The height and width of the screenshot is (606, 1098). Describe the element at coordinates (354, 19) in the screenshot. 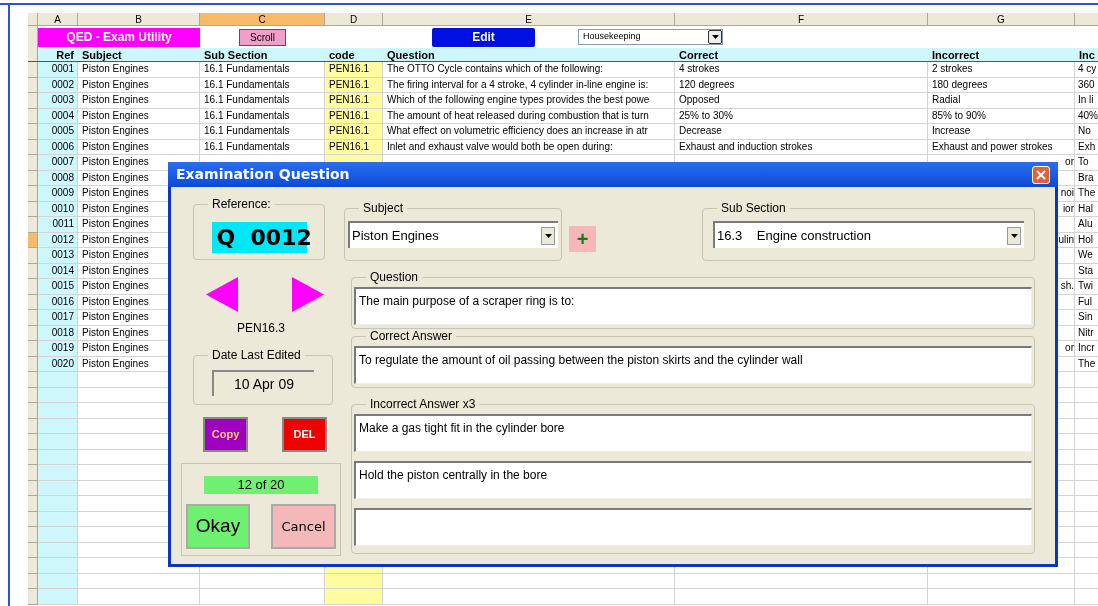

I see `column-header: D` at that location.